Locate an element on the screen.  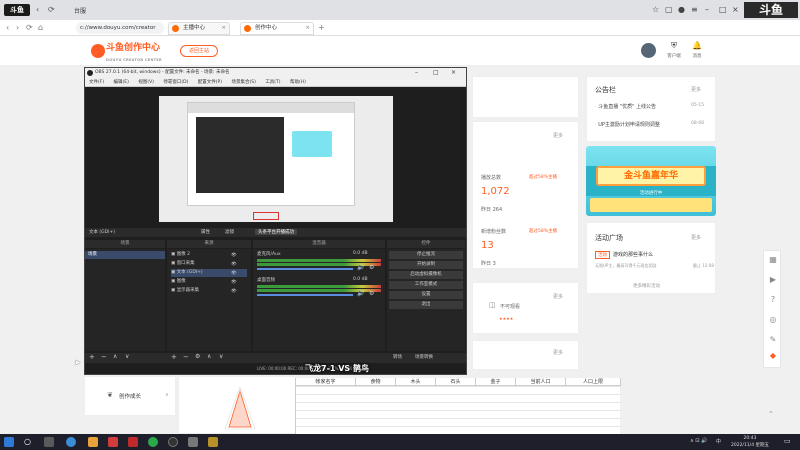
nav-reload-icon: ⟳ is located at coordinates (29, 27).